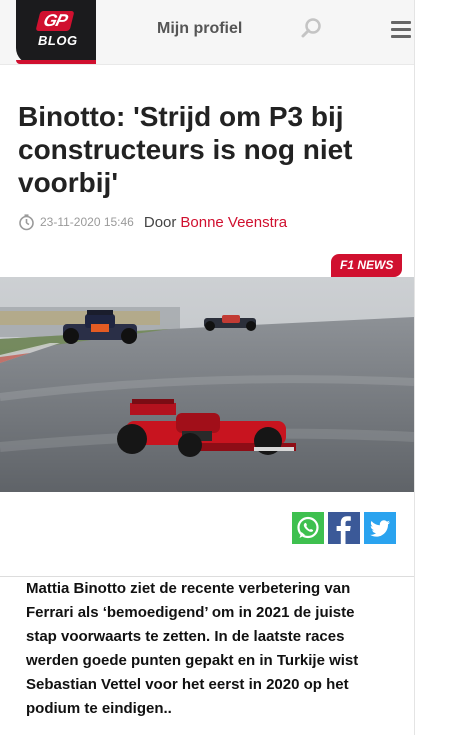  What do you see at coordinates (56, 62) in the screenshot?
I see `logo-accent-stripe` at bounding box center [56, 62].